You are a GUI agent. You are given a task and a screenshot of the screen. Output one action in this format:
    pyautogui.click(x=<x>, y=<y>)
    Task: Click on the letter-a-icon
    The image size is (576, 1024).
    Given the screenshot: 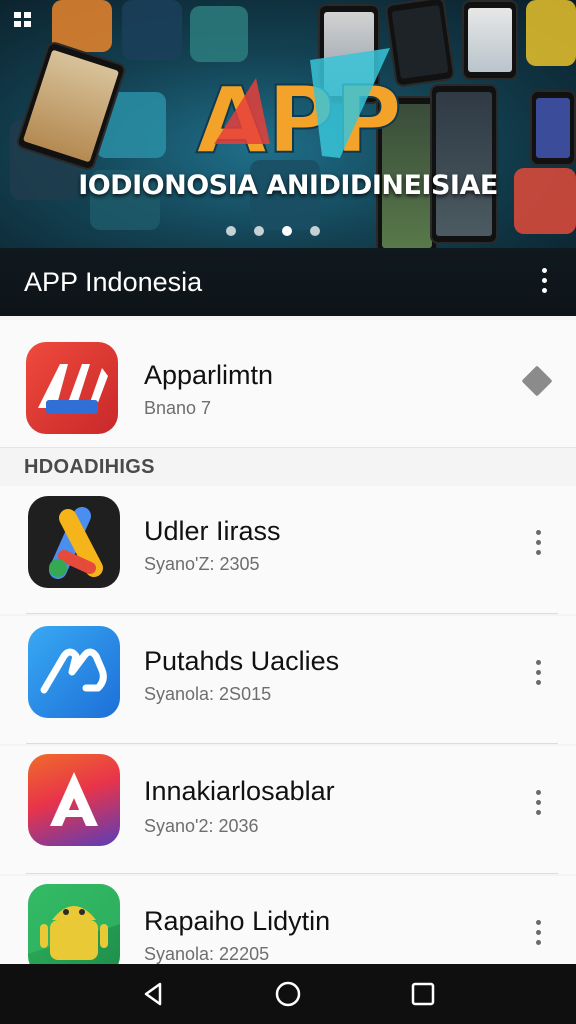 What is the action you would take?
    pyautogui.click(x=74, y=800)
    